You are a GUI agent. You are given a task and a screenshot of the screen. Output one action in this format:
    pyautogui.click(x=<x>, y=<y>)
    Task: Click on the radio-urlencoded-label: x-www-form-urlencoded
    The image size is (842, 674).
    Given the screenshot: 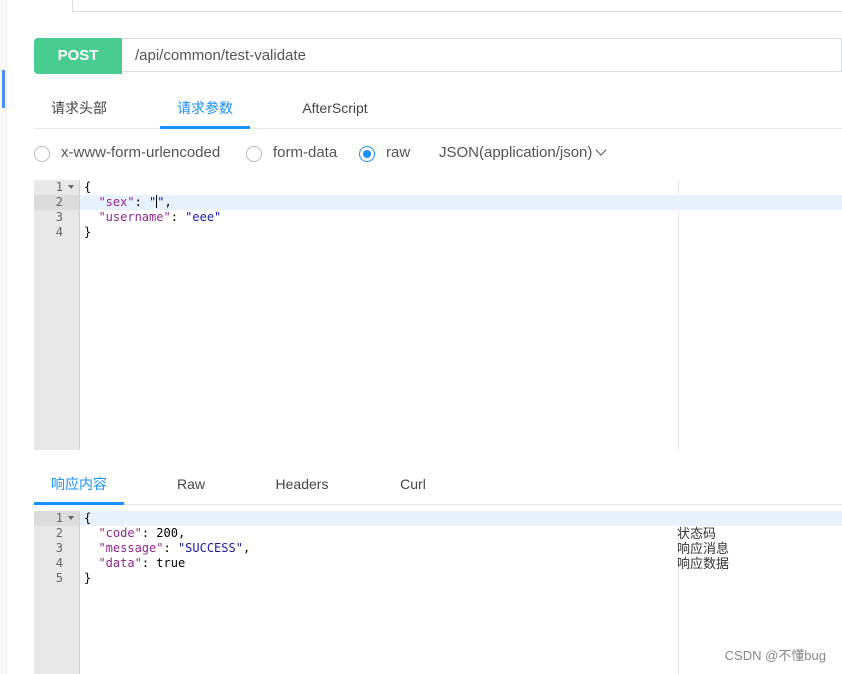 What is the action you would take?
    pyautogui.click(x=140, y=152)
    